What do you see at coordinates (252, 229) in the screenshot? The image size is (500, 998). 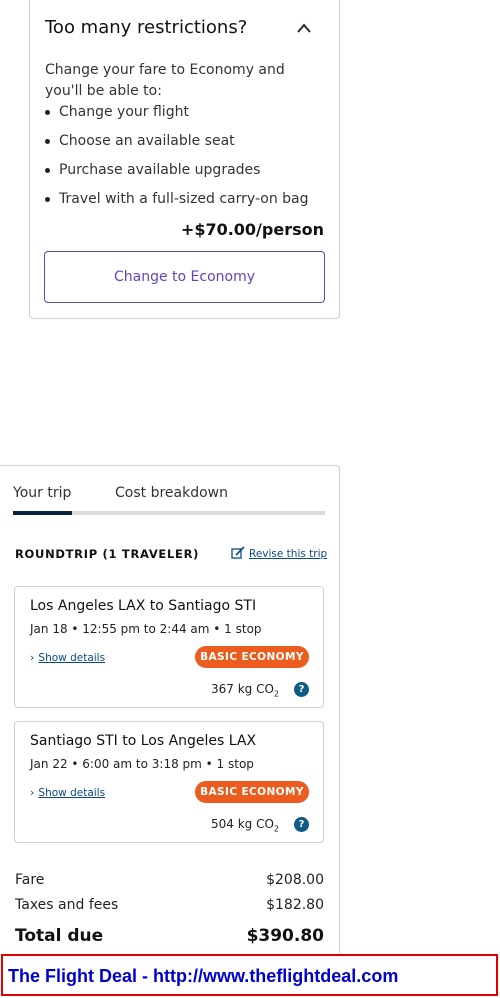 I see `upgrade-price: +$70.00/person` at bounding box center [252, 229].